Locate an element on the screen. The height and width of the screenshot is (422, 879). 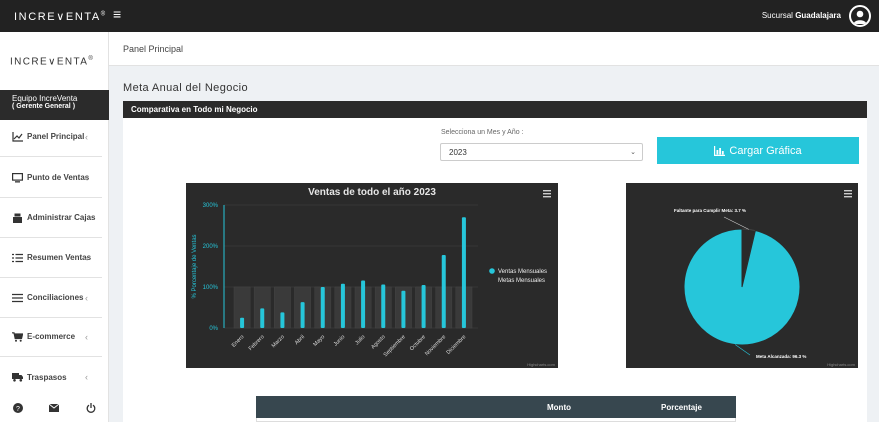
sidebar-logo: INCRE∨ENTA® is located at coordinates (52, 61).